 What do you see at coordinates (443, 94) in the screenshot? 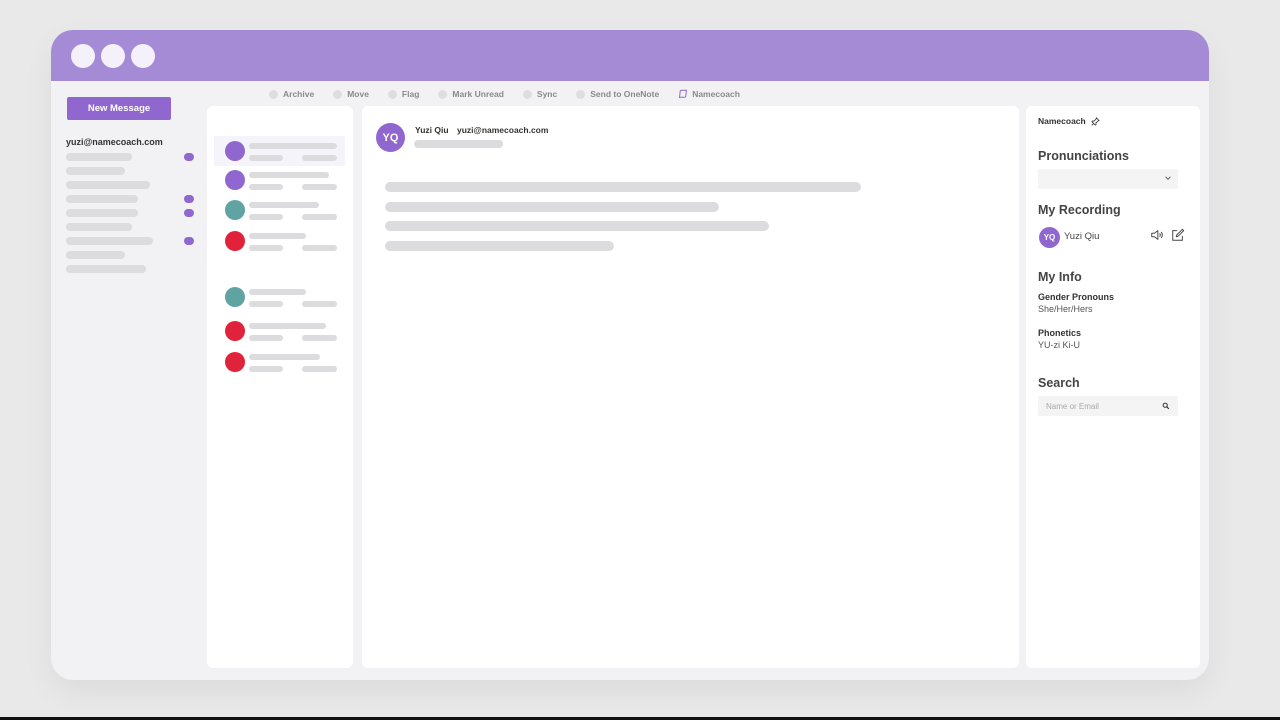
I see `mark-unread-icon` at bounding box center [443, 94].